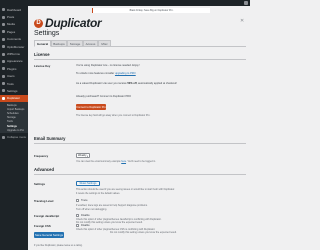  I want to click on sidebar-item-plugins: Plugins, so click(14, 68).